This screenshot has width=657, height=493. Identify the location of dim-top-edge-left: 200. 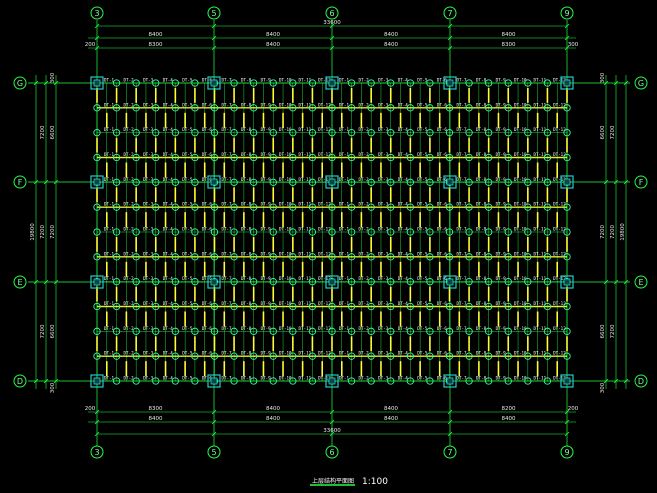
(90, 45).